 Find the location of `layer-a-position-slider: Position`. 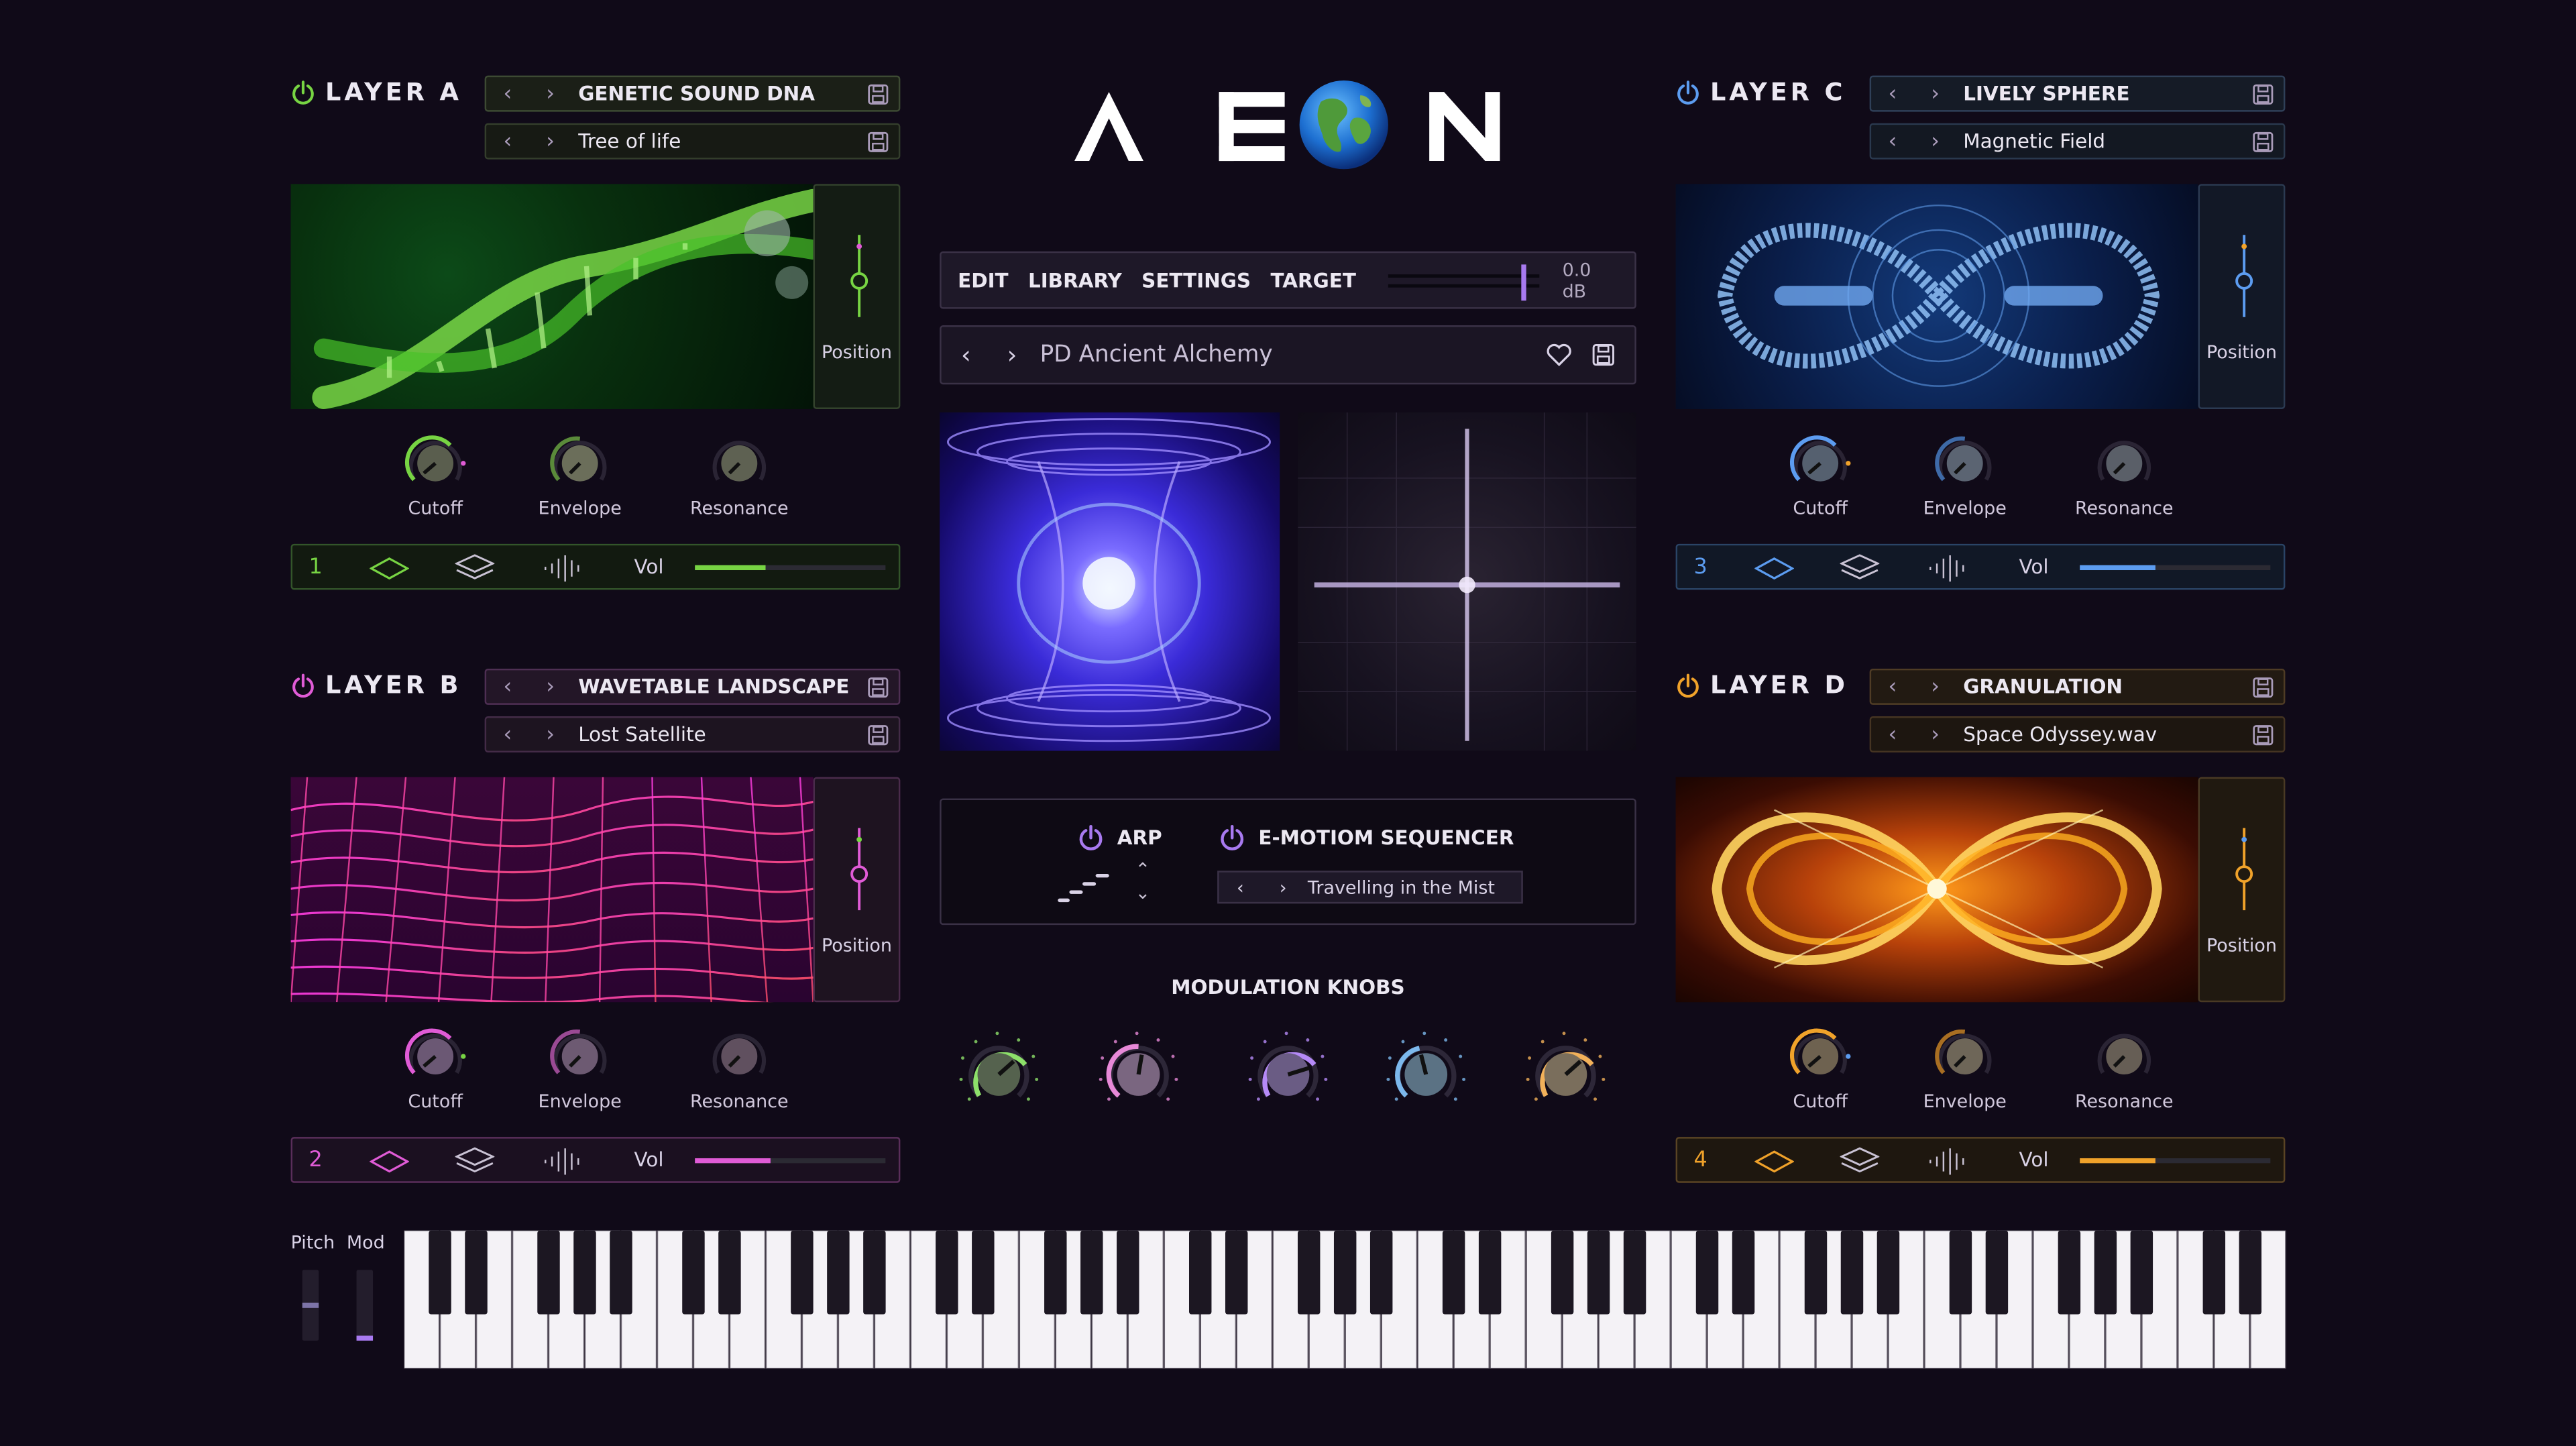

layer-a-position-slider: Position is located at coordinates (857, 296).